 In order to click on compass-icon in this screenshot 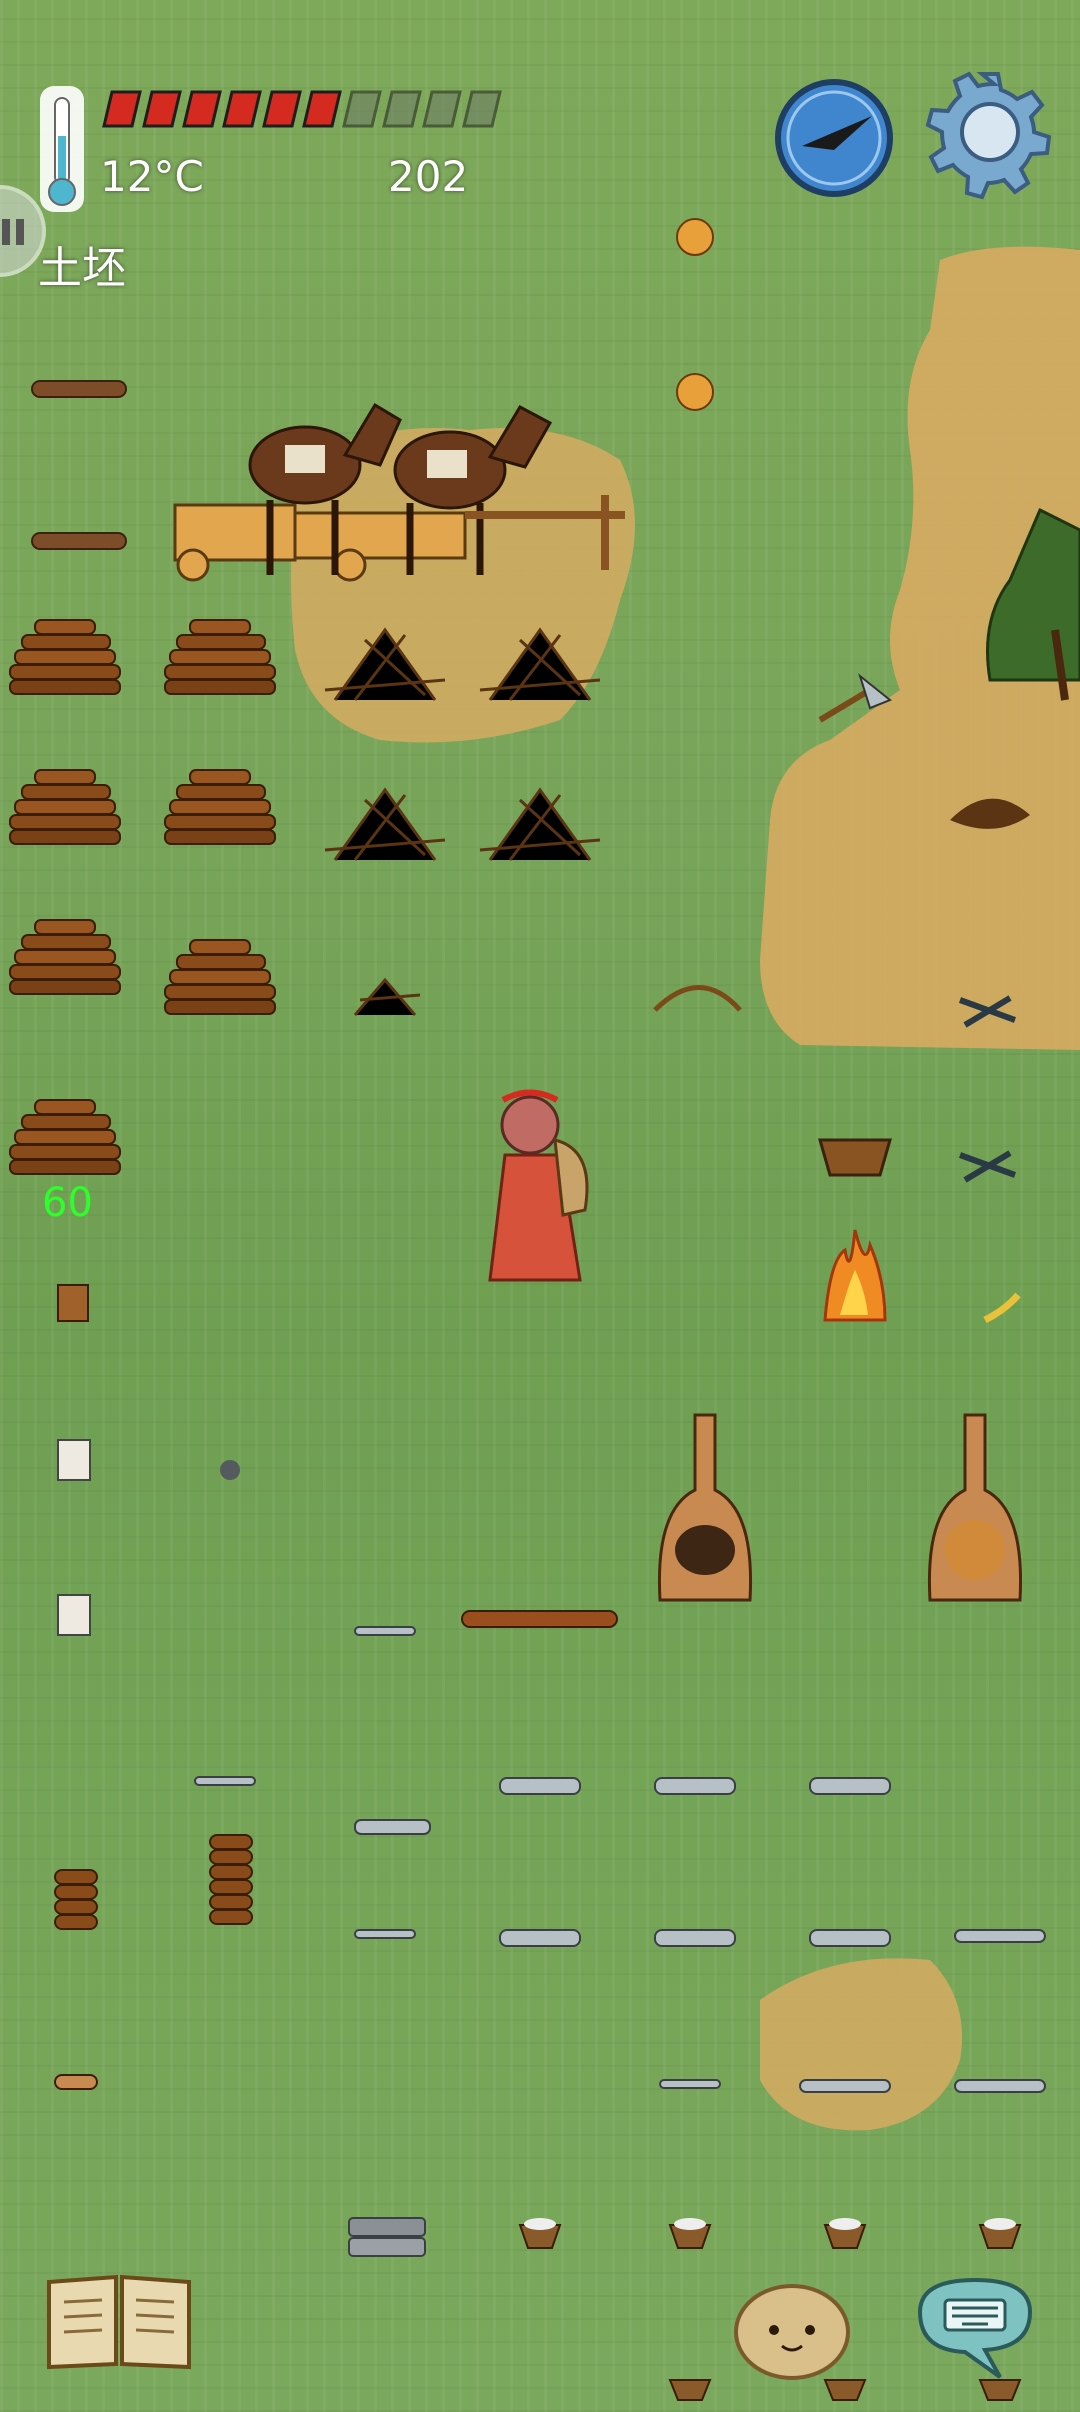, I will do `click(834, 140)`.